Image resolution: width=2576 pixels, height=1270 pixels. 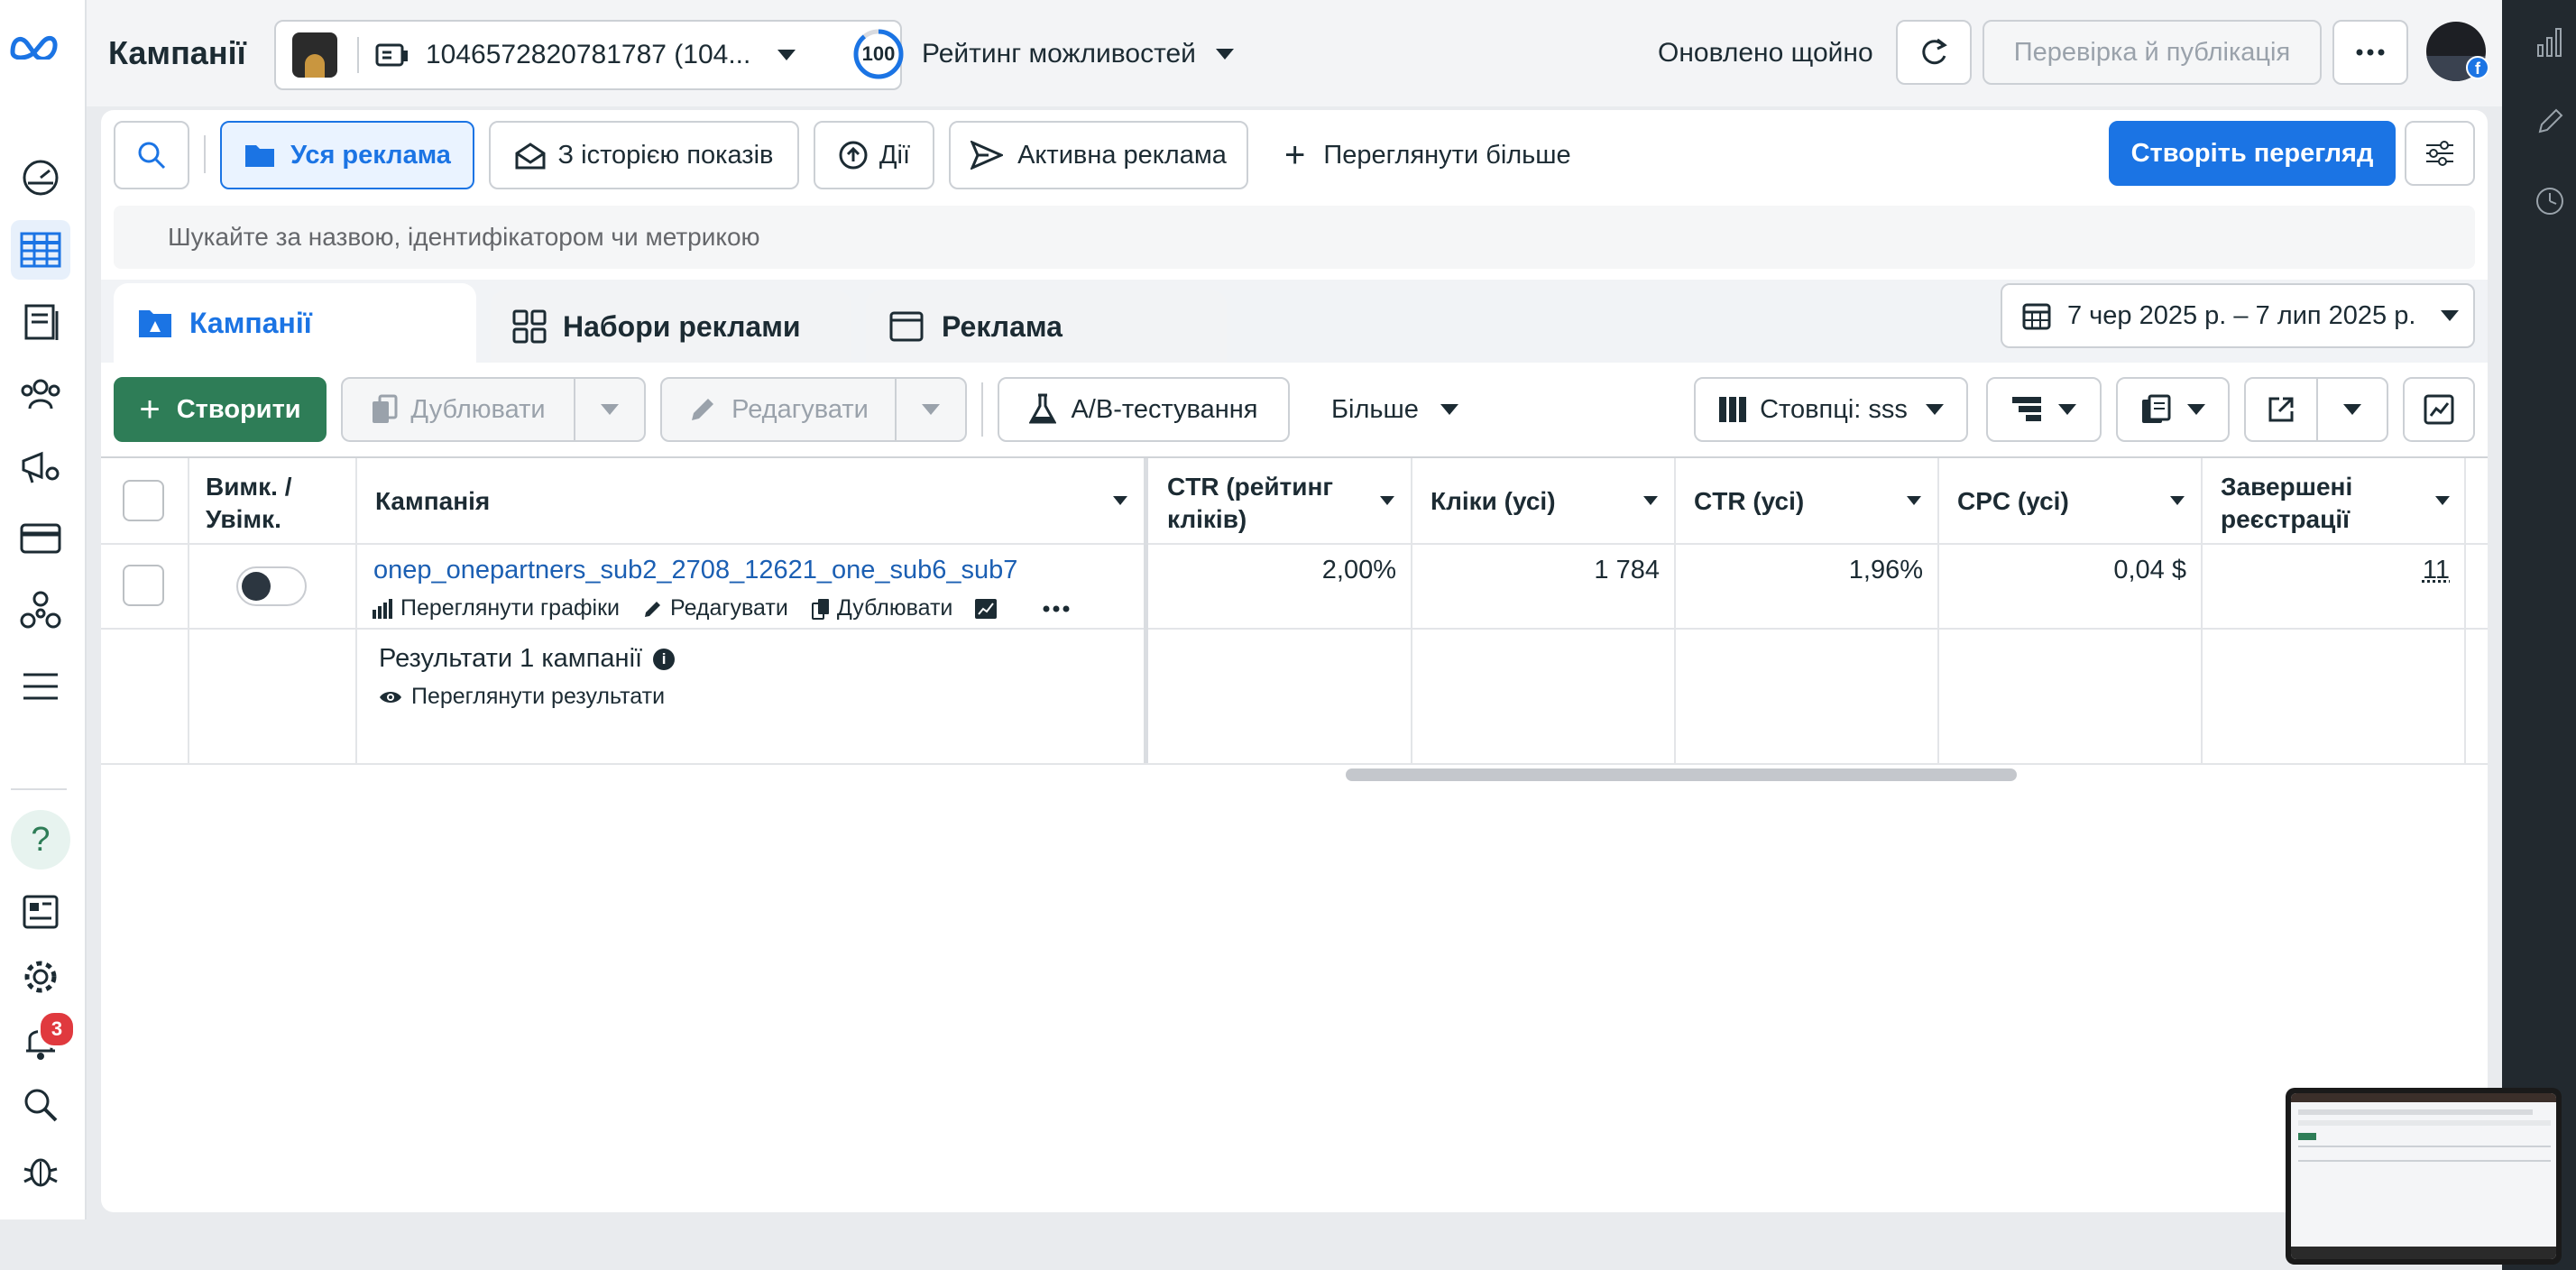 What do you see at coordinates (1375, 409) in the screenshot?
I see `more-label: Більше` at bounding box center [1375, 409].